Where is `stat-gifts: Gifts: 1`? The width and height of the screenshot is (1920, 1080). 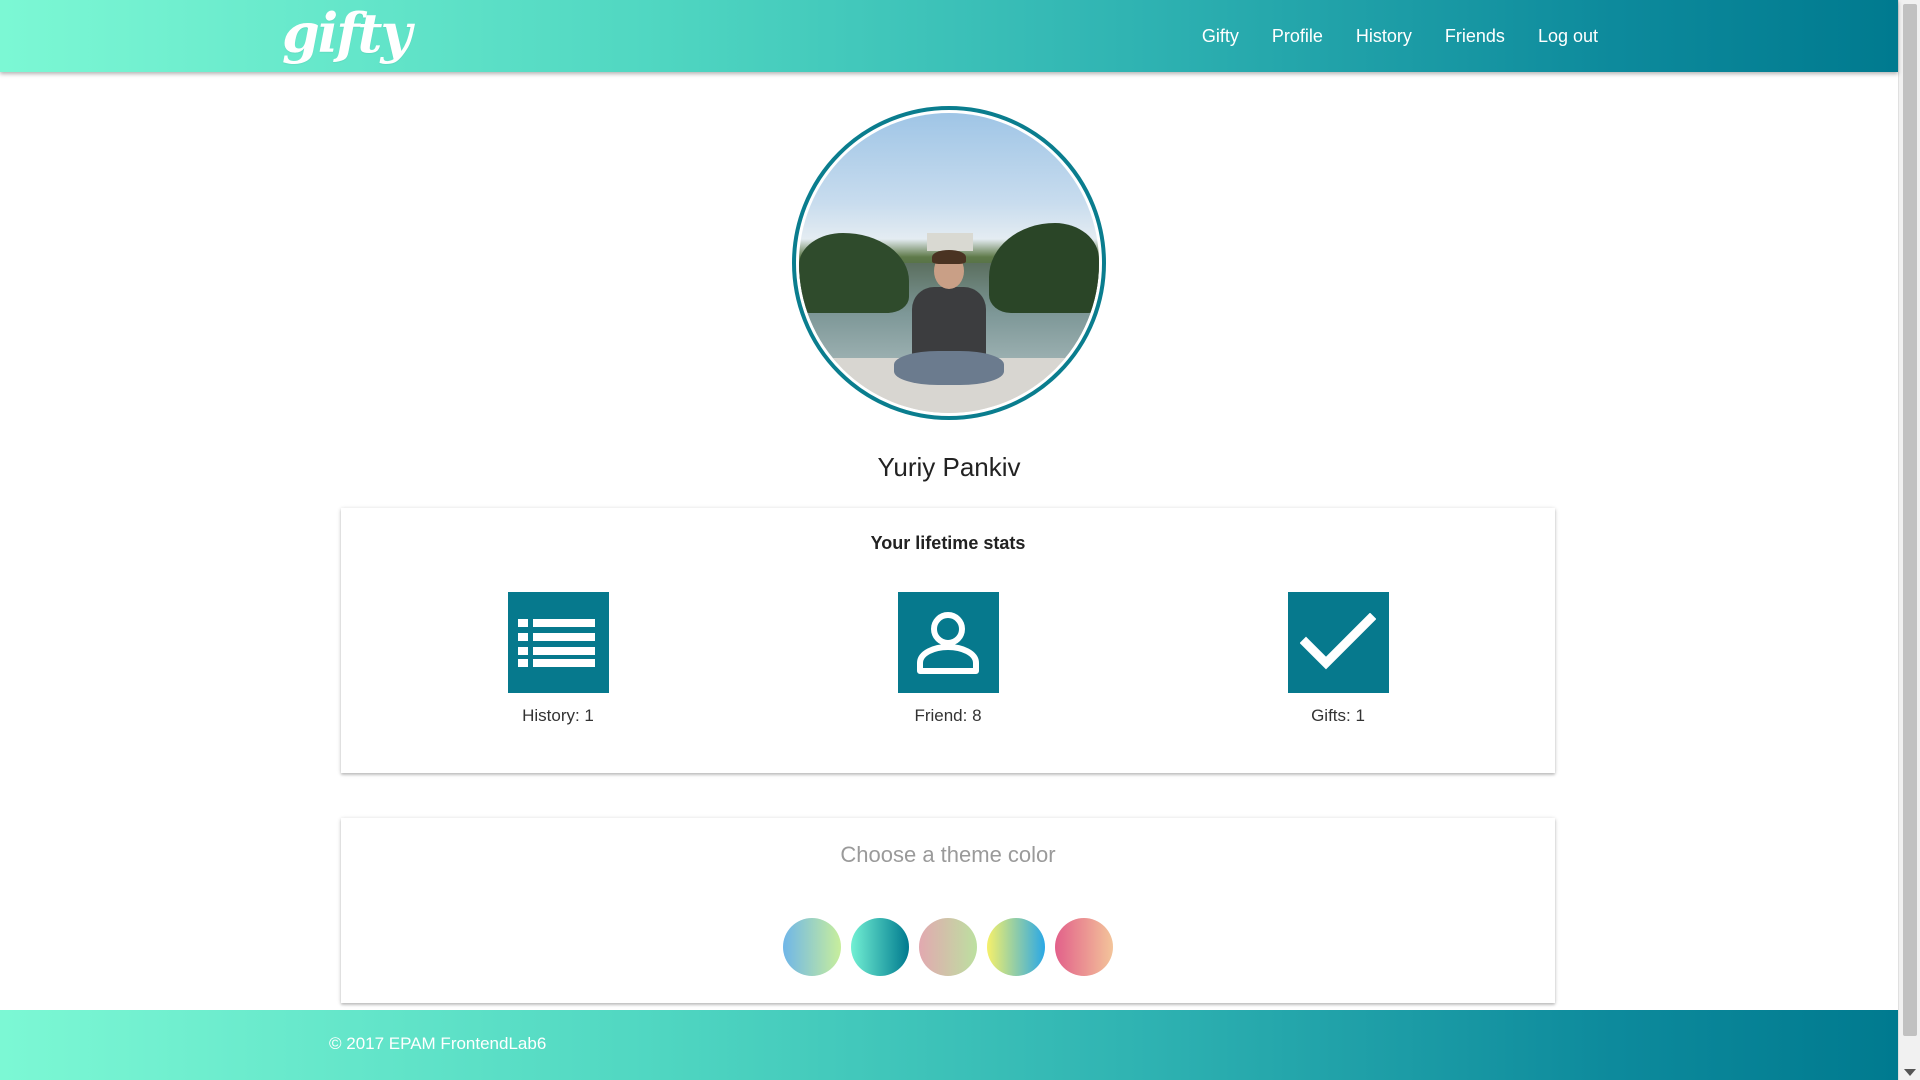
stat-gifts: Gifts: 1 is located at coordinates (1338, 659).